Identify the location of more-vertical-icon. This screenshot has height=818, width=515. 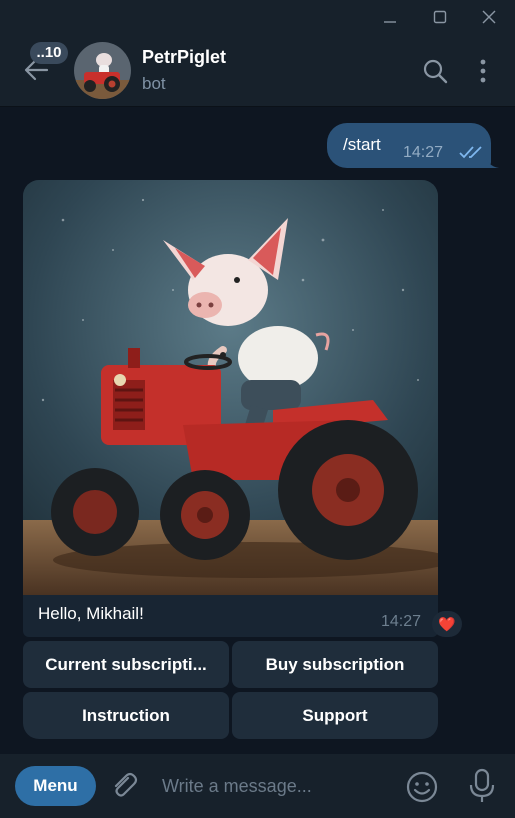
(483, 71).